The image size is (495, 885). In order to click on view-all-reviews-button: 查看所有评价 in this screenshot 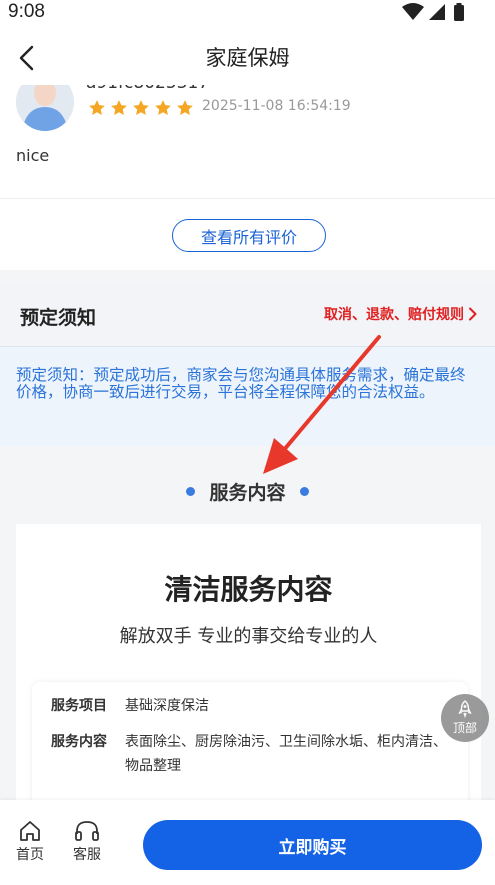, I will do `click(249, 235)`.